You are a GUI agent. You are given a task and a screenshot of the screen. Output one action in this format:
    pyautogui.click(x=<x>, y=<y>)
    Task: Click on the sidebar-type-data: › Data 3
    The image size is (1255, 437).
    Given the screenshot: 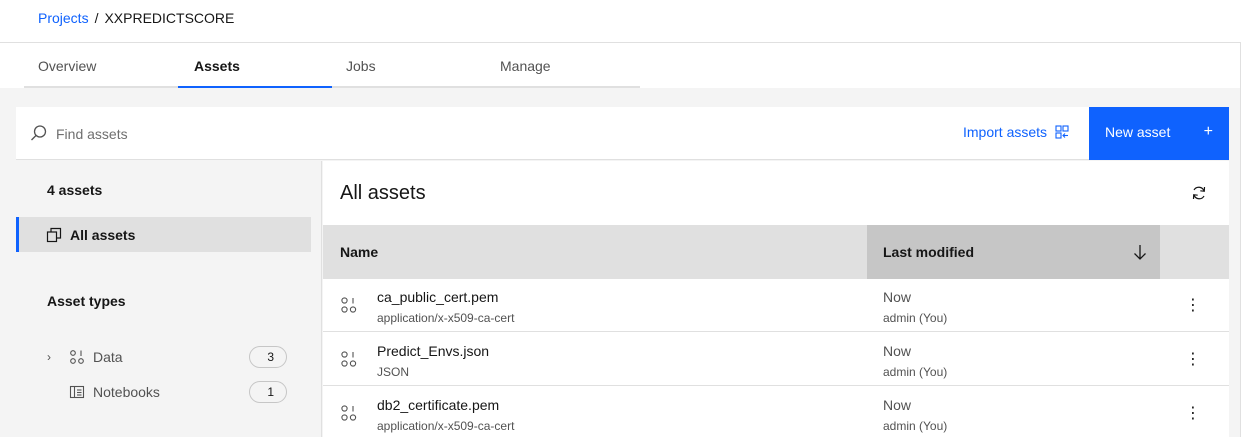 What is the action you would take?
    pyautogui.click(x=167, y=357)
    